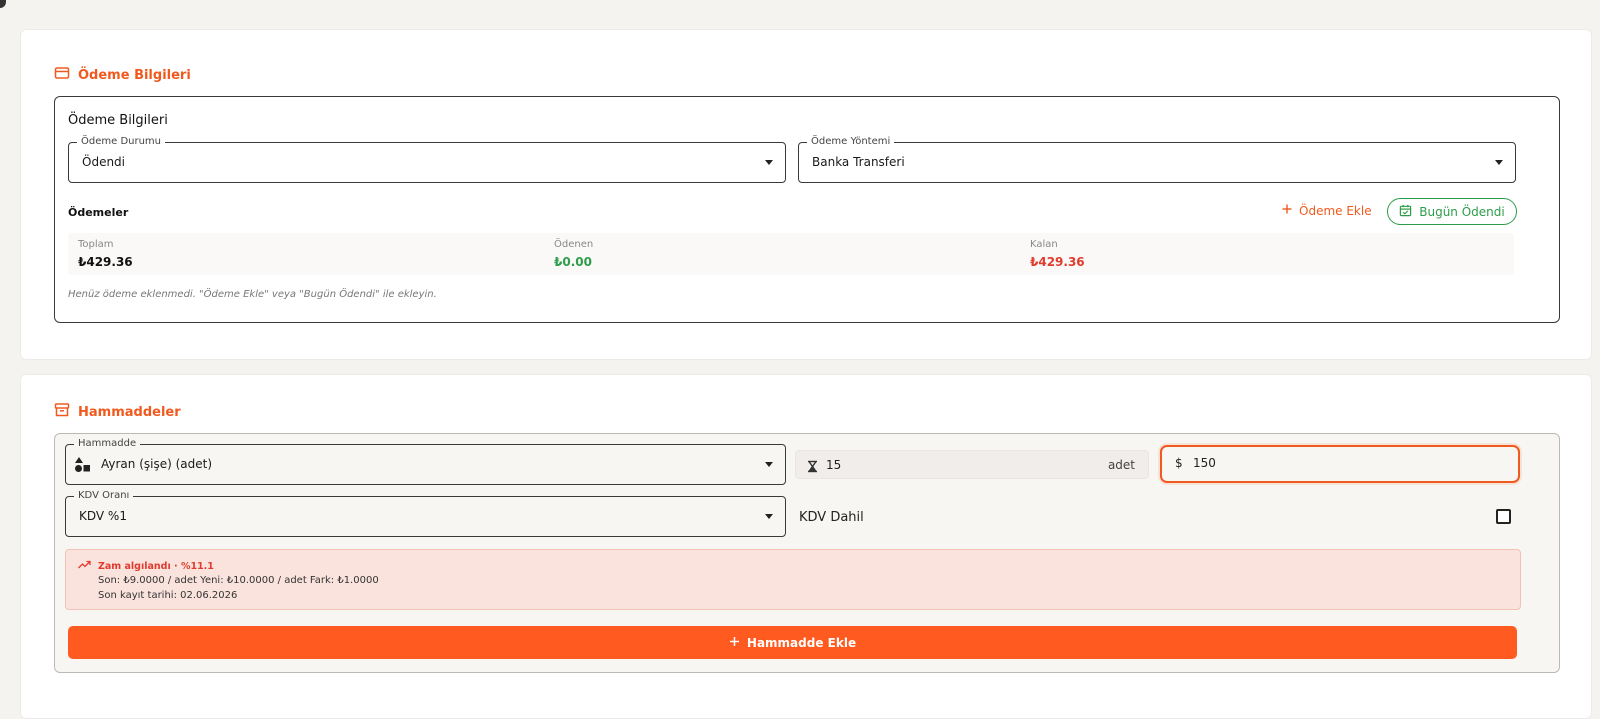 Image resolution: width=1600 pixels, height=719 pixels. Describe the element at coordinates (1405, 212) in the screenshot. I see `calendar-check-icon` at that location.